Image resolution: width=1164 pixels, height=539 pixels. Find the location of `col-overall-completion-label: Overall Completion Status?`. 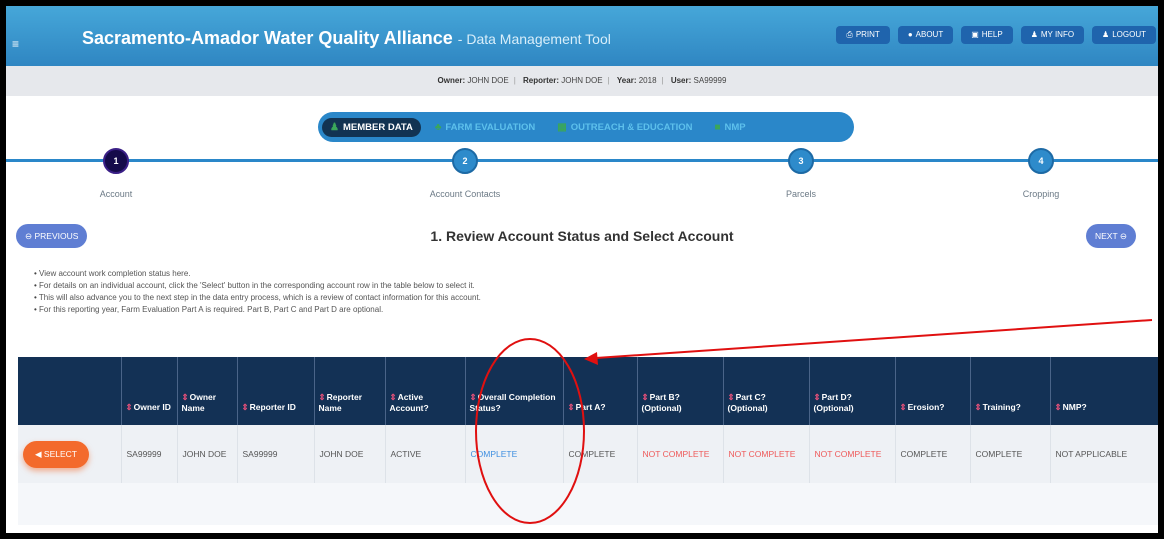

col-overall-completion-label: Overall Completion Status? is located at coordinates (512, 402).